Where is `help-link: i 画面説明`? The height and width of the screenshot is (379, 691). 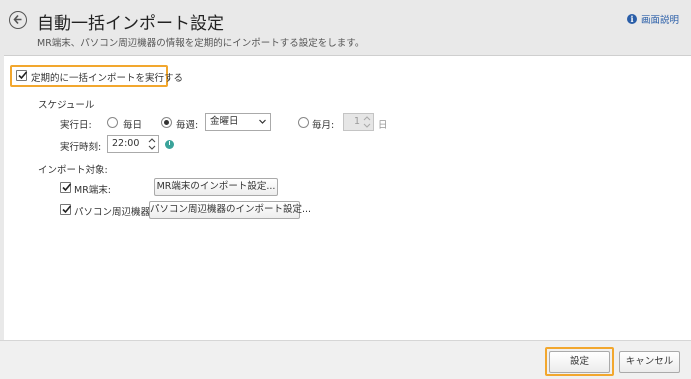
help-link: i 画面説明 is located at coordinates (652, 19).